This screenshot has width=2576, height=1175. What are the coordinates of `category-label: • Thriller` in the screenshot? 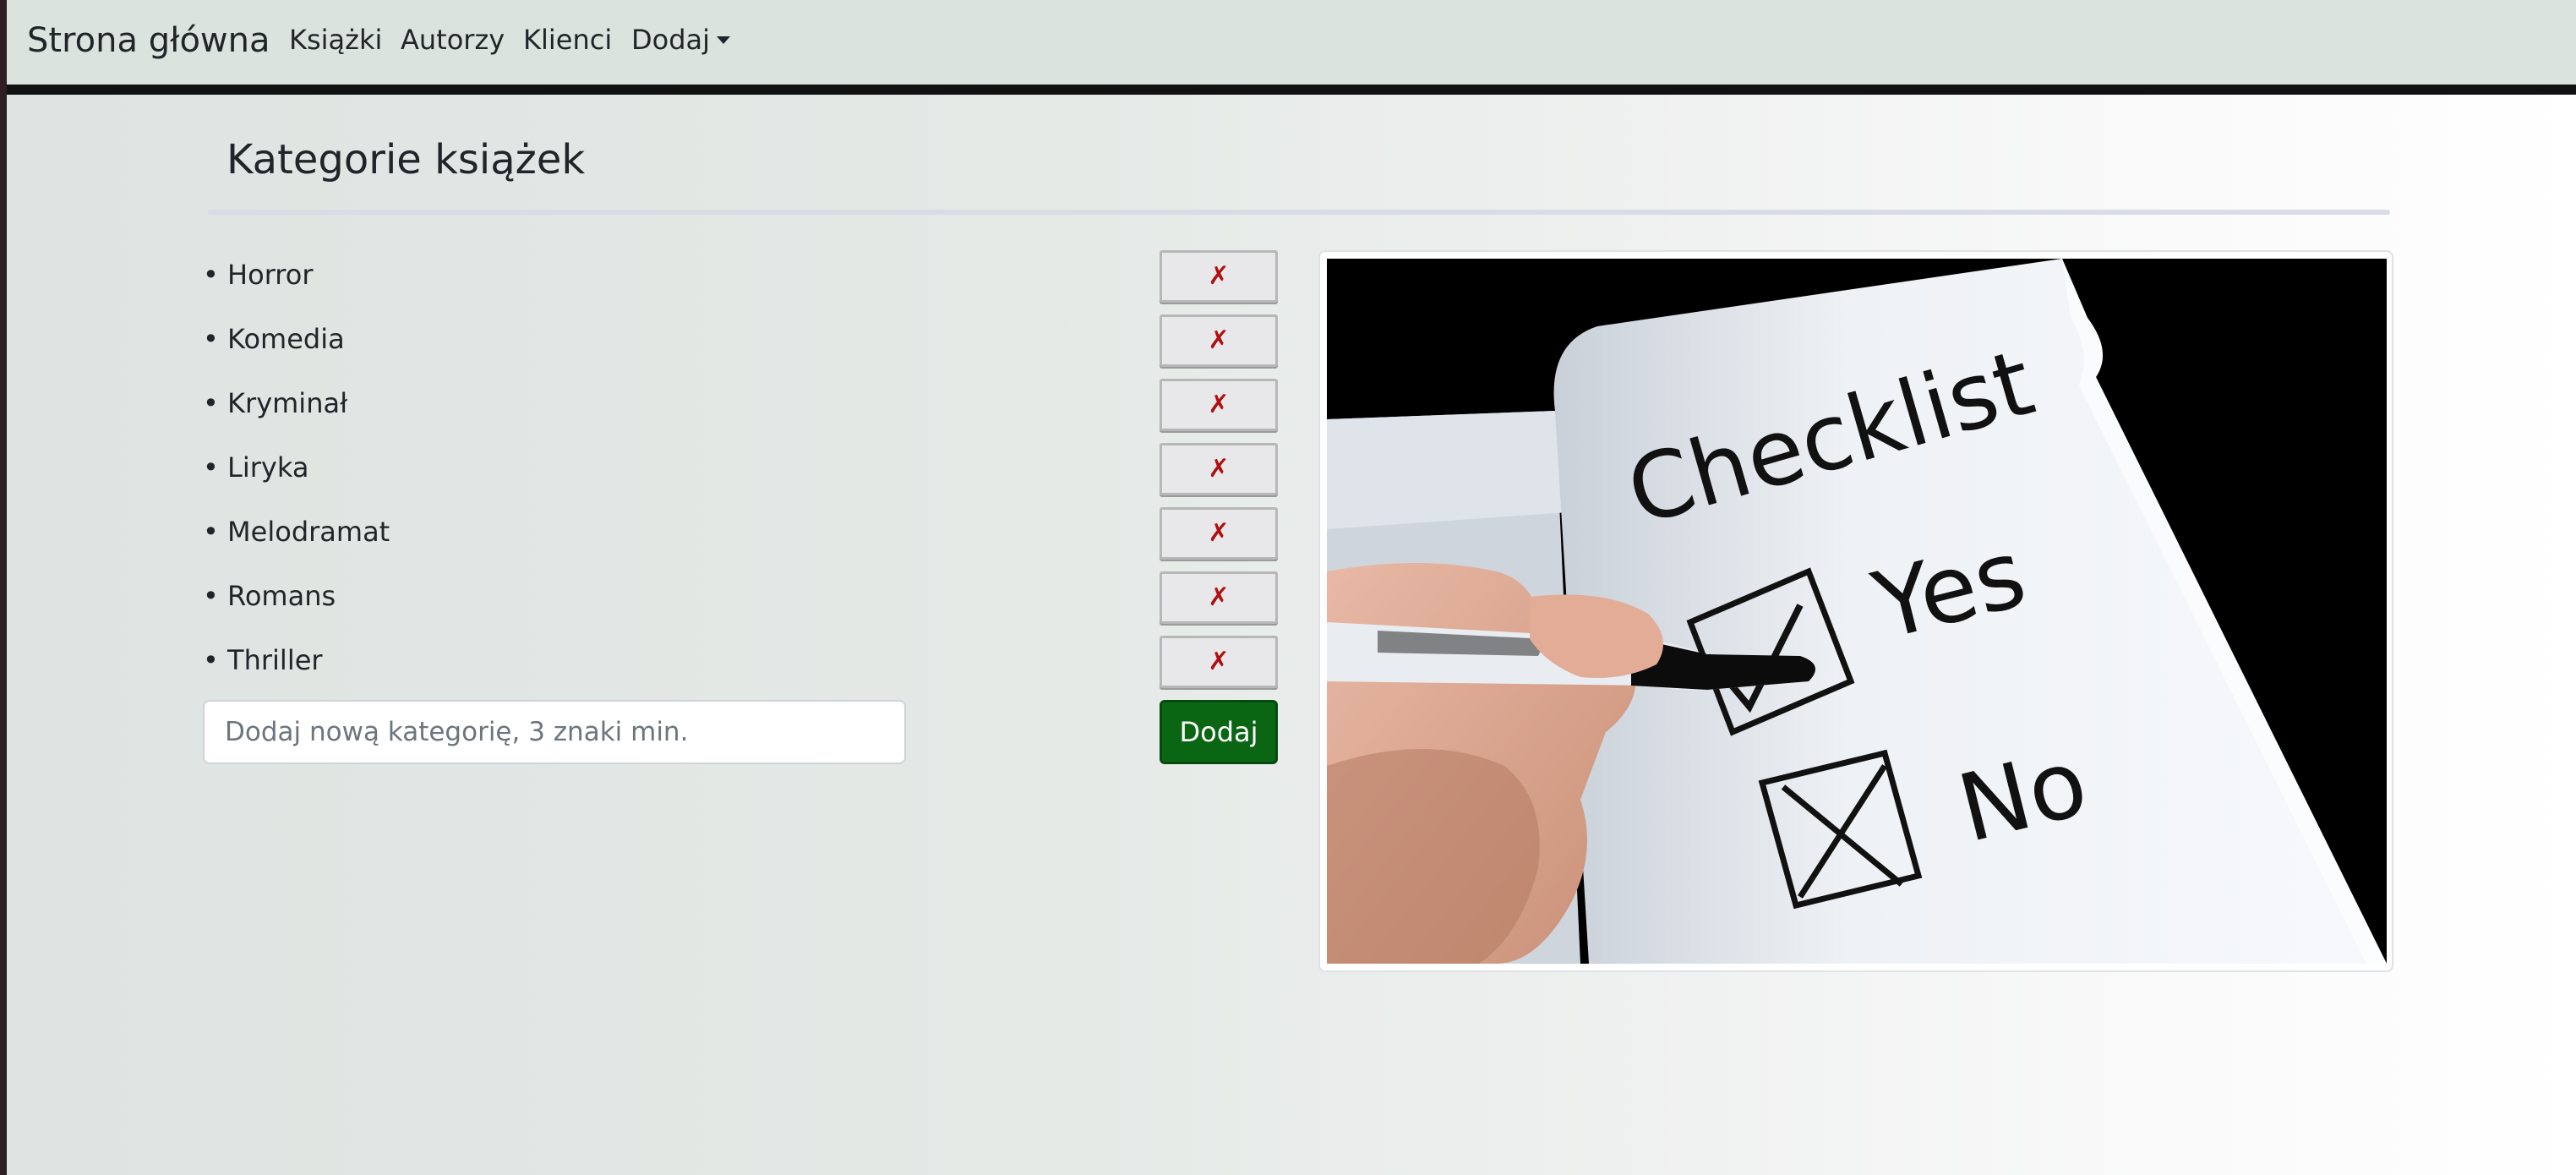 It's located at (263, 660).